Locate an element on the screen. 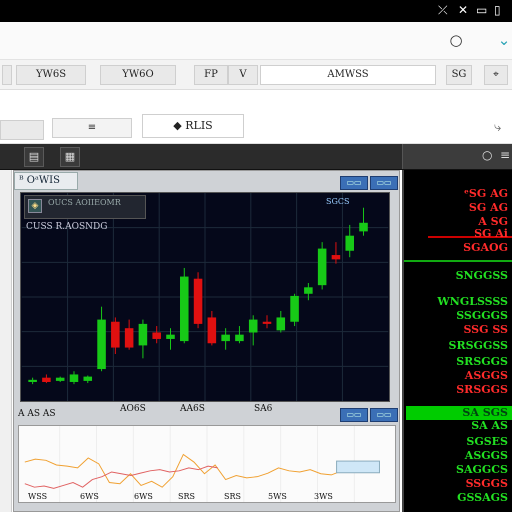 The image size is (512, 512). layout-button: ▦ is located at coordinates (70, 157).